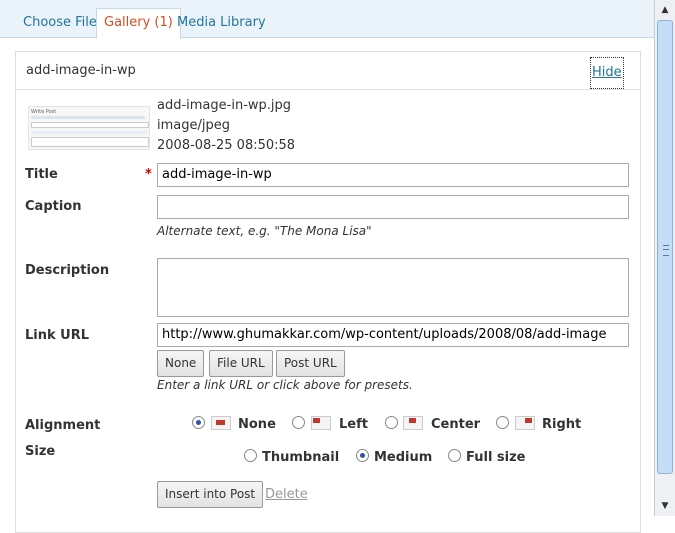 This screenshot has width=675, height=533. I want to click on align-center-icon, so click(413, 423).